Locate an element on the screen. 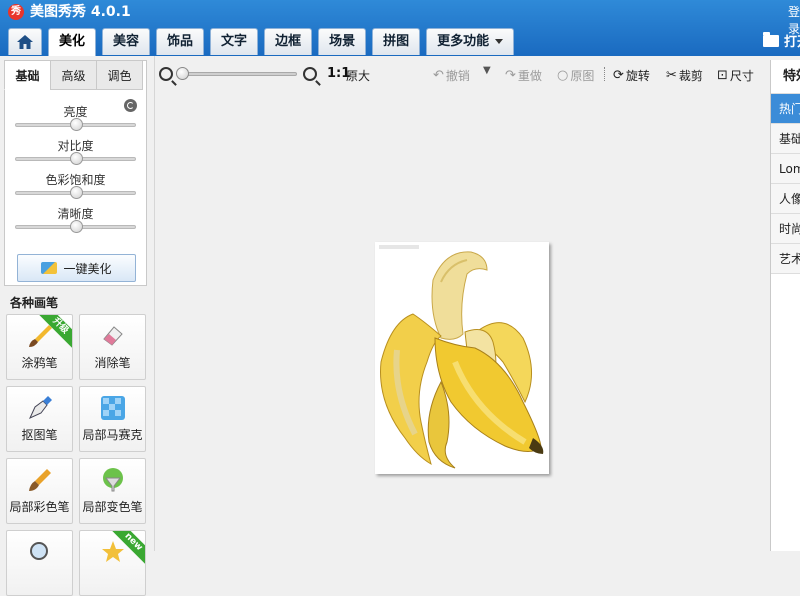  undo-label: 撤销 is located at coordinates (457, 76).